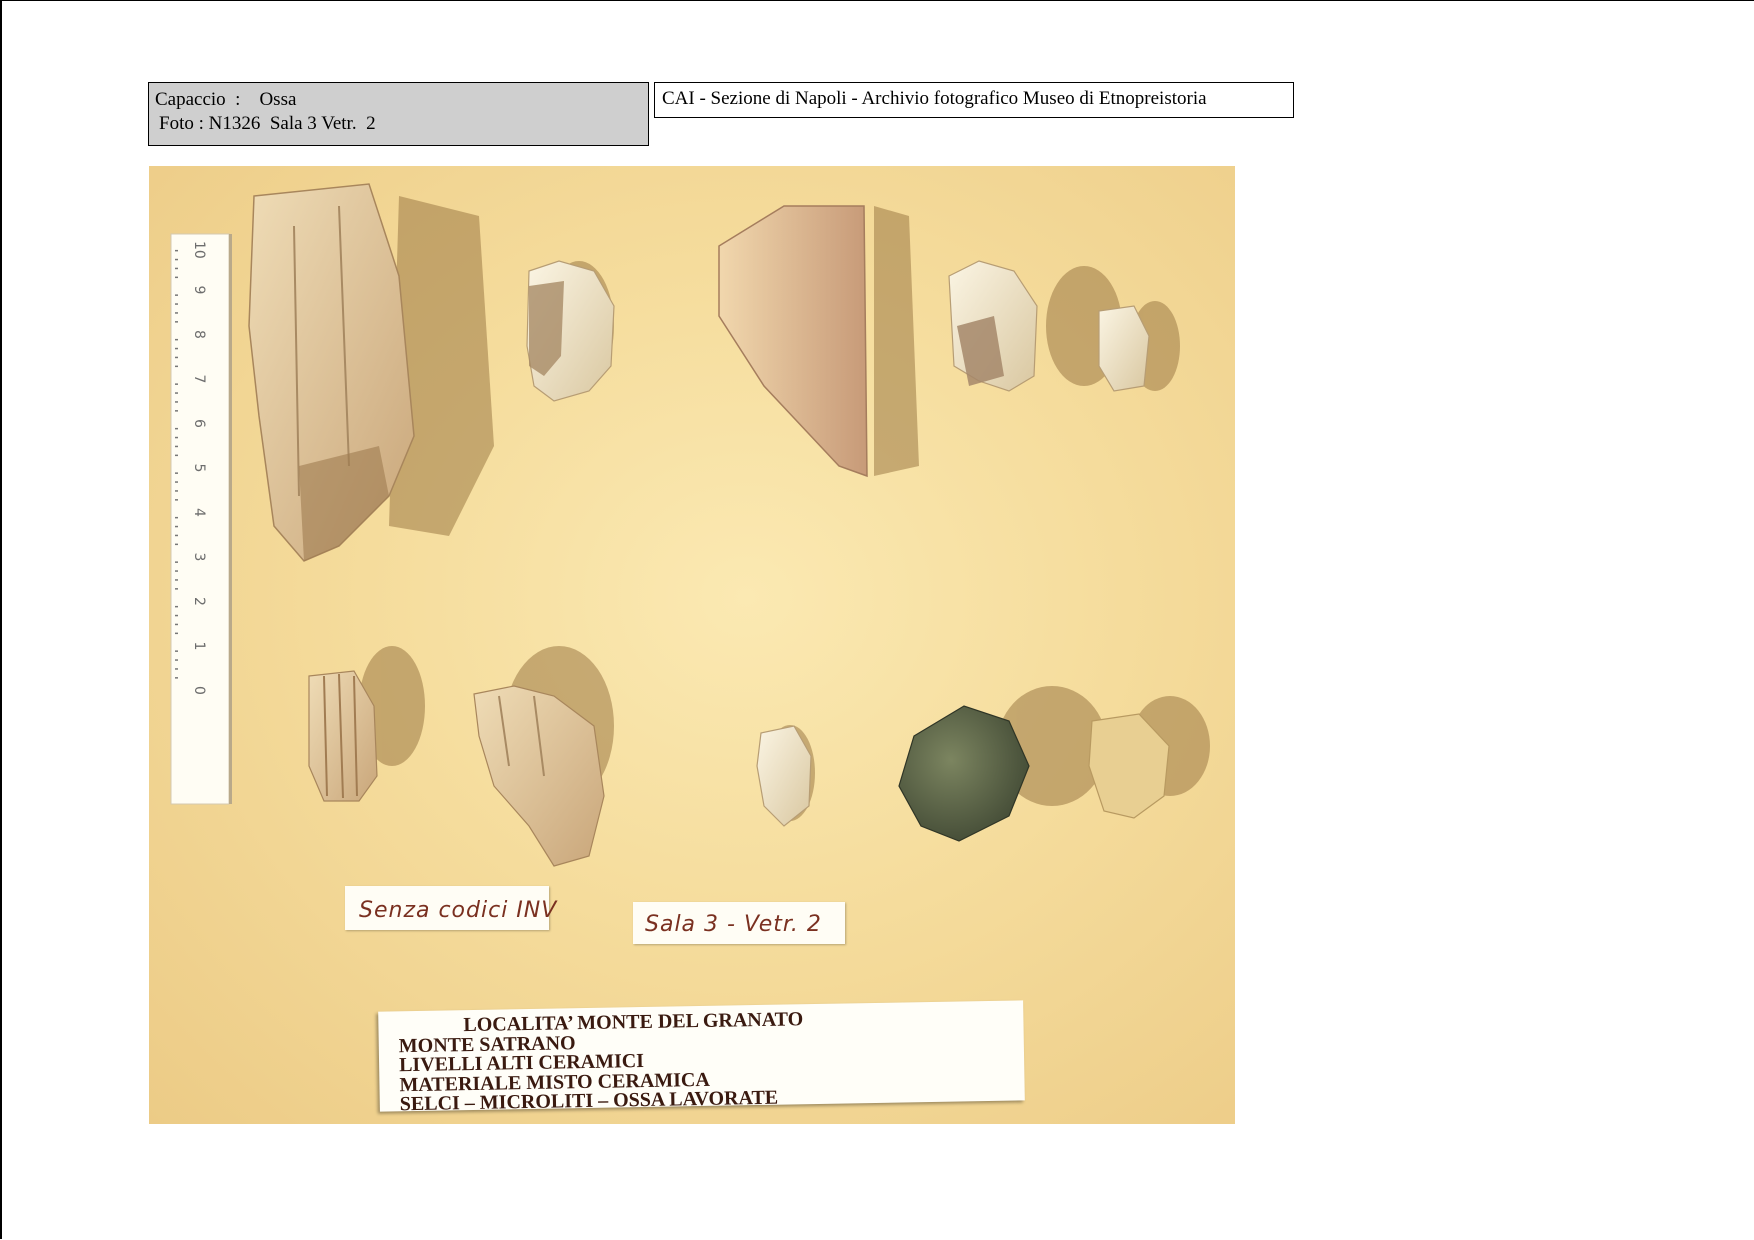 This screenshot has width=1754, height=1240. What do you see at coordinates (199, 512) in the screenshot?
I see `ruler-number: 4` at bounding box center [199, 512].